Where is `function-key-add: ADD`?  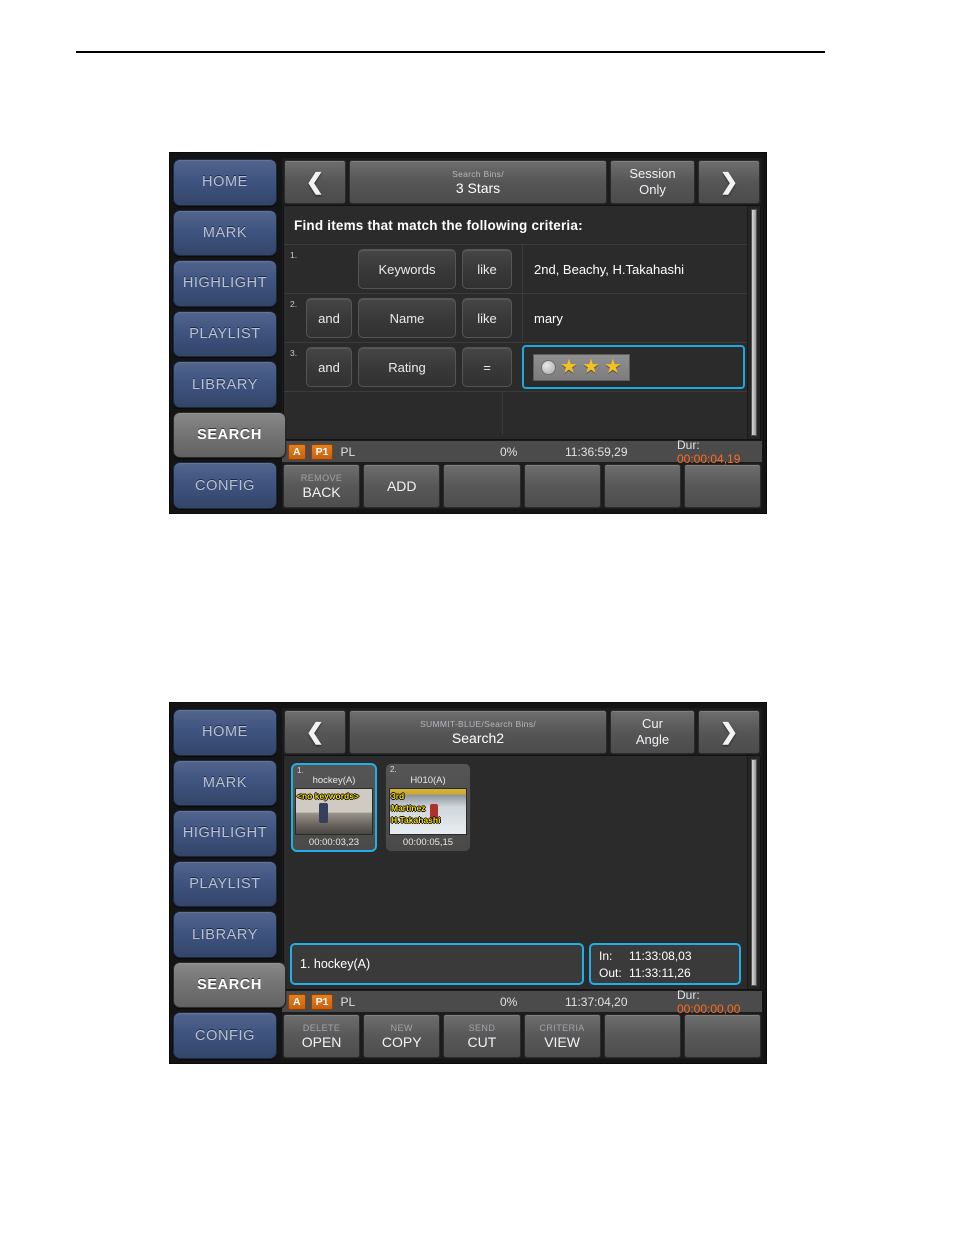
function-key-add: ADD is located at coordinates (402, 486).